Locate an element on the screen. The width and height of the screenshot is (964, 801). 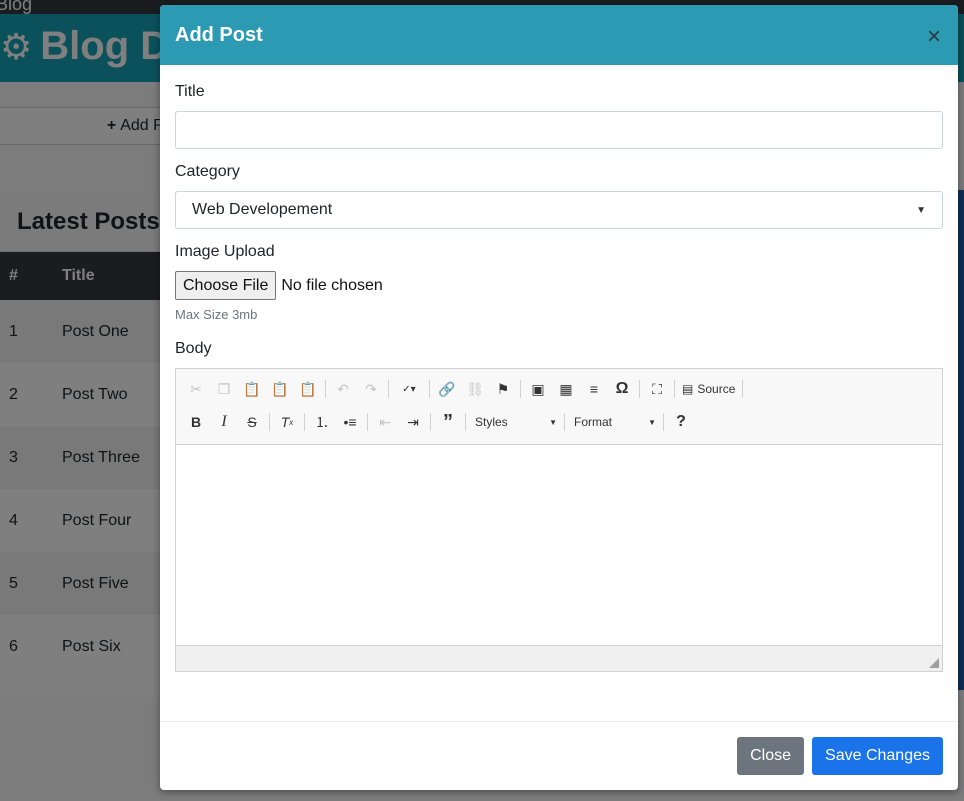
format-dropdown: Format ▼ is located at coordinates (614, 422).